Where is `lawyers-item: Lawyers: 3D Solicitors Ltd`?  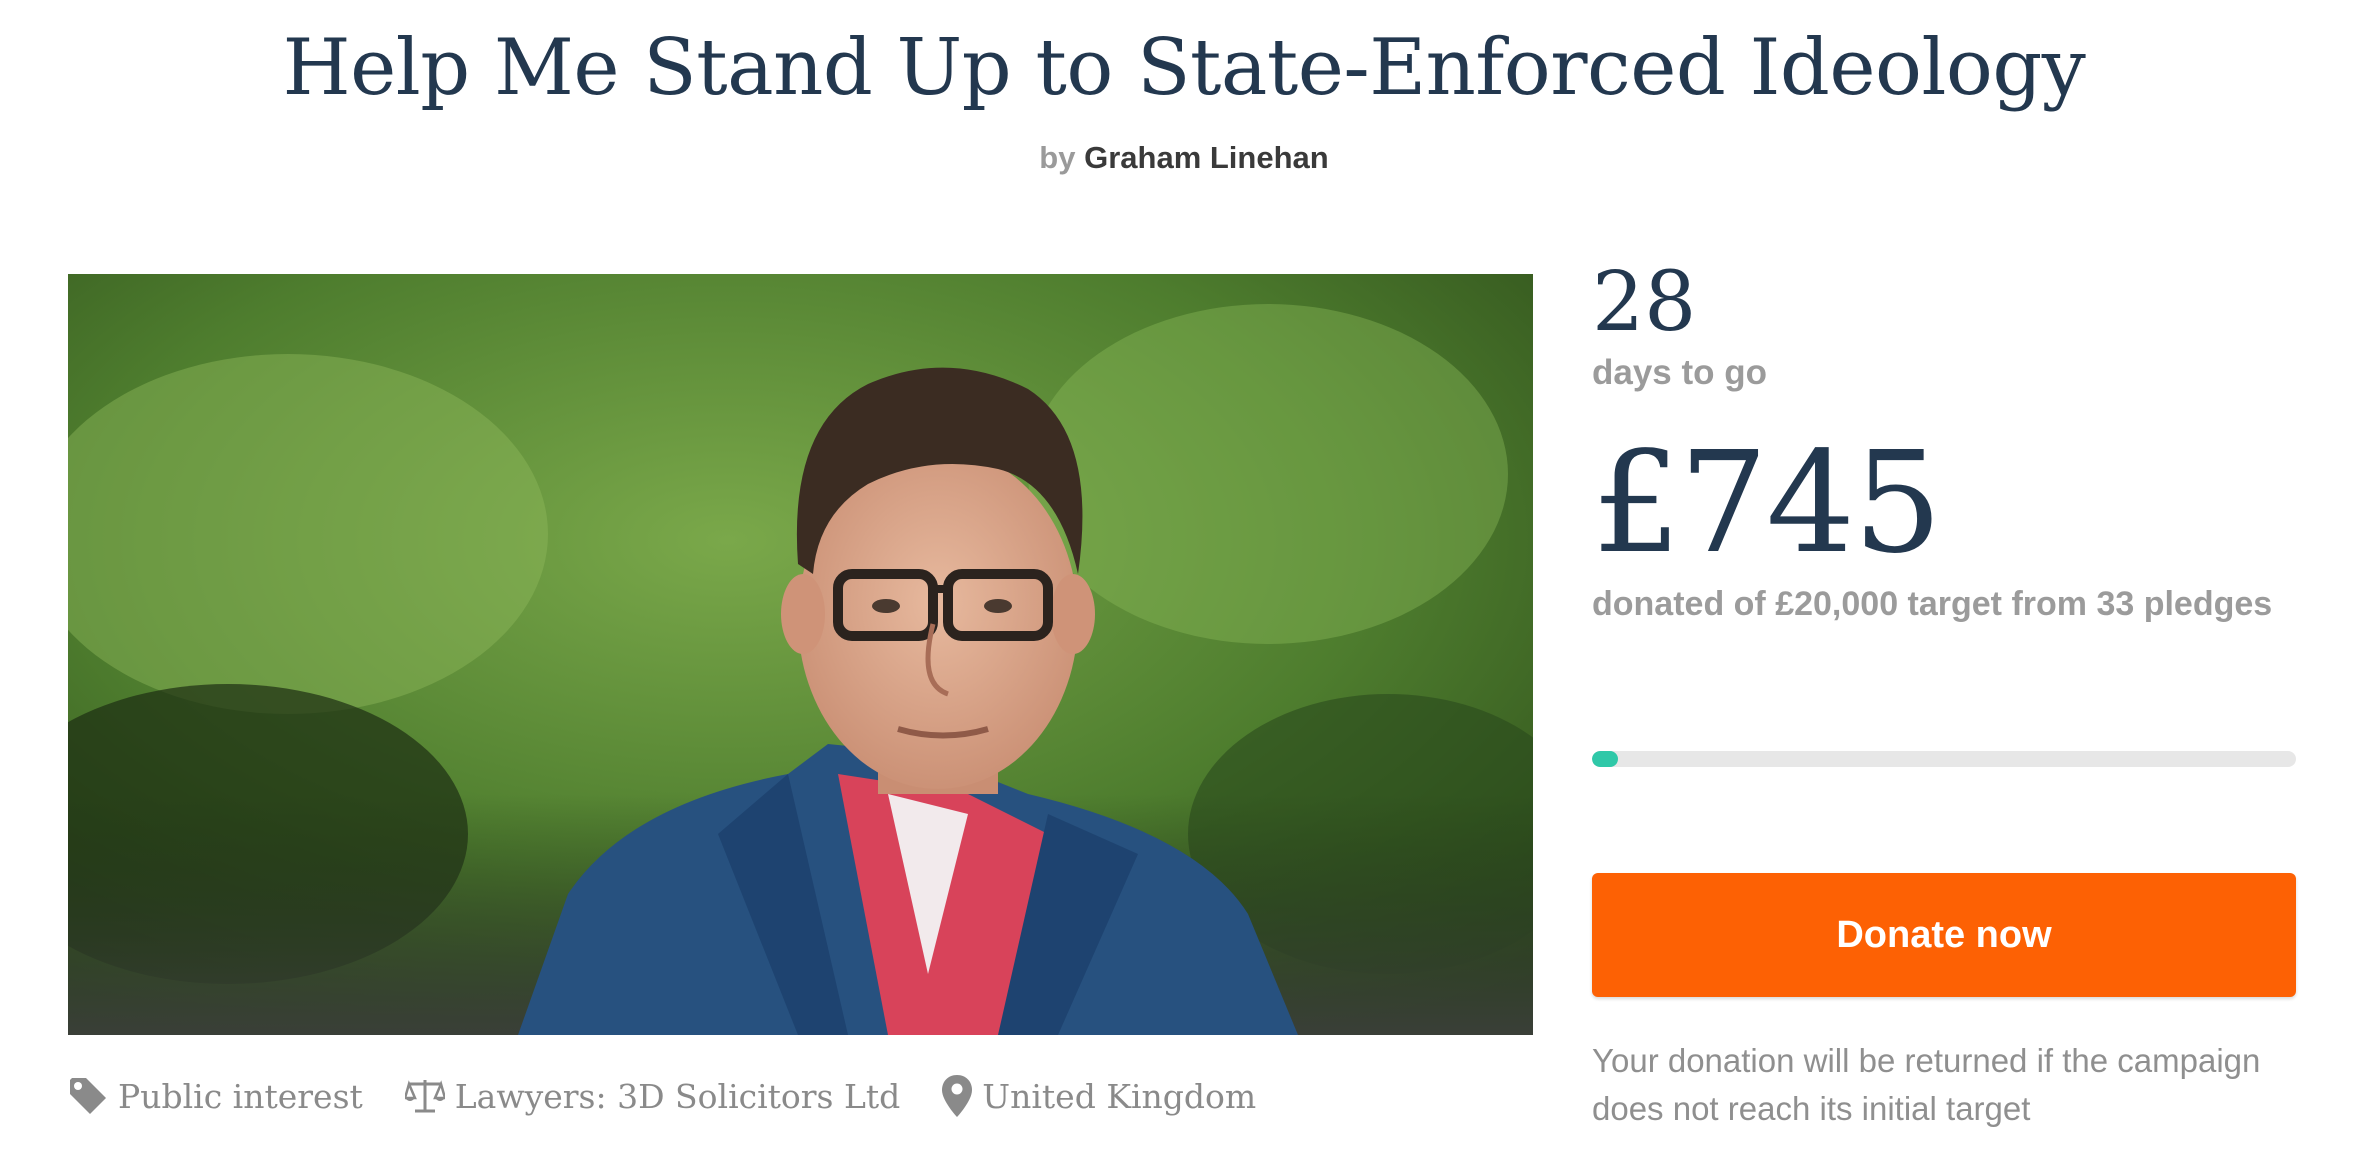
lawyers-item: Lawyers: 3D Solicitors Ltd is located at coordinates (652, 1096).